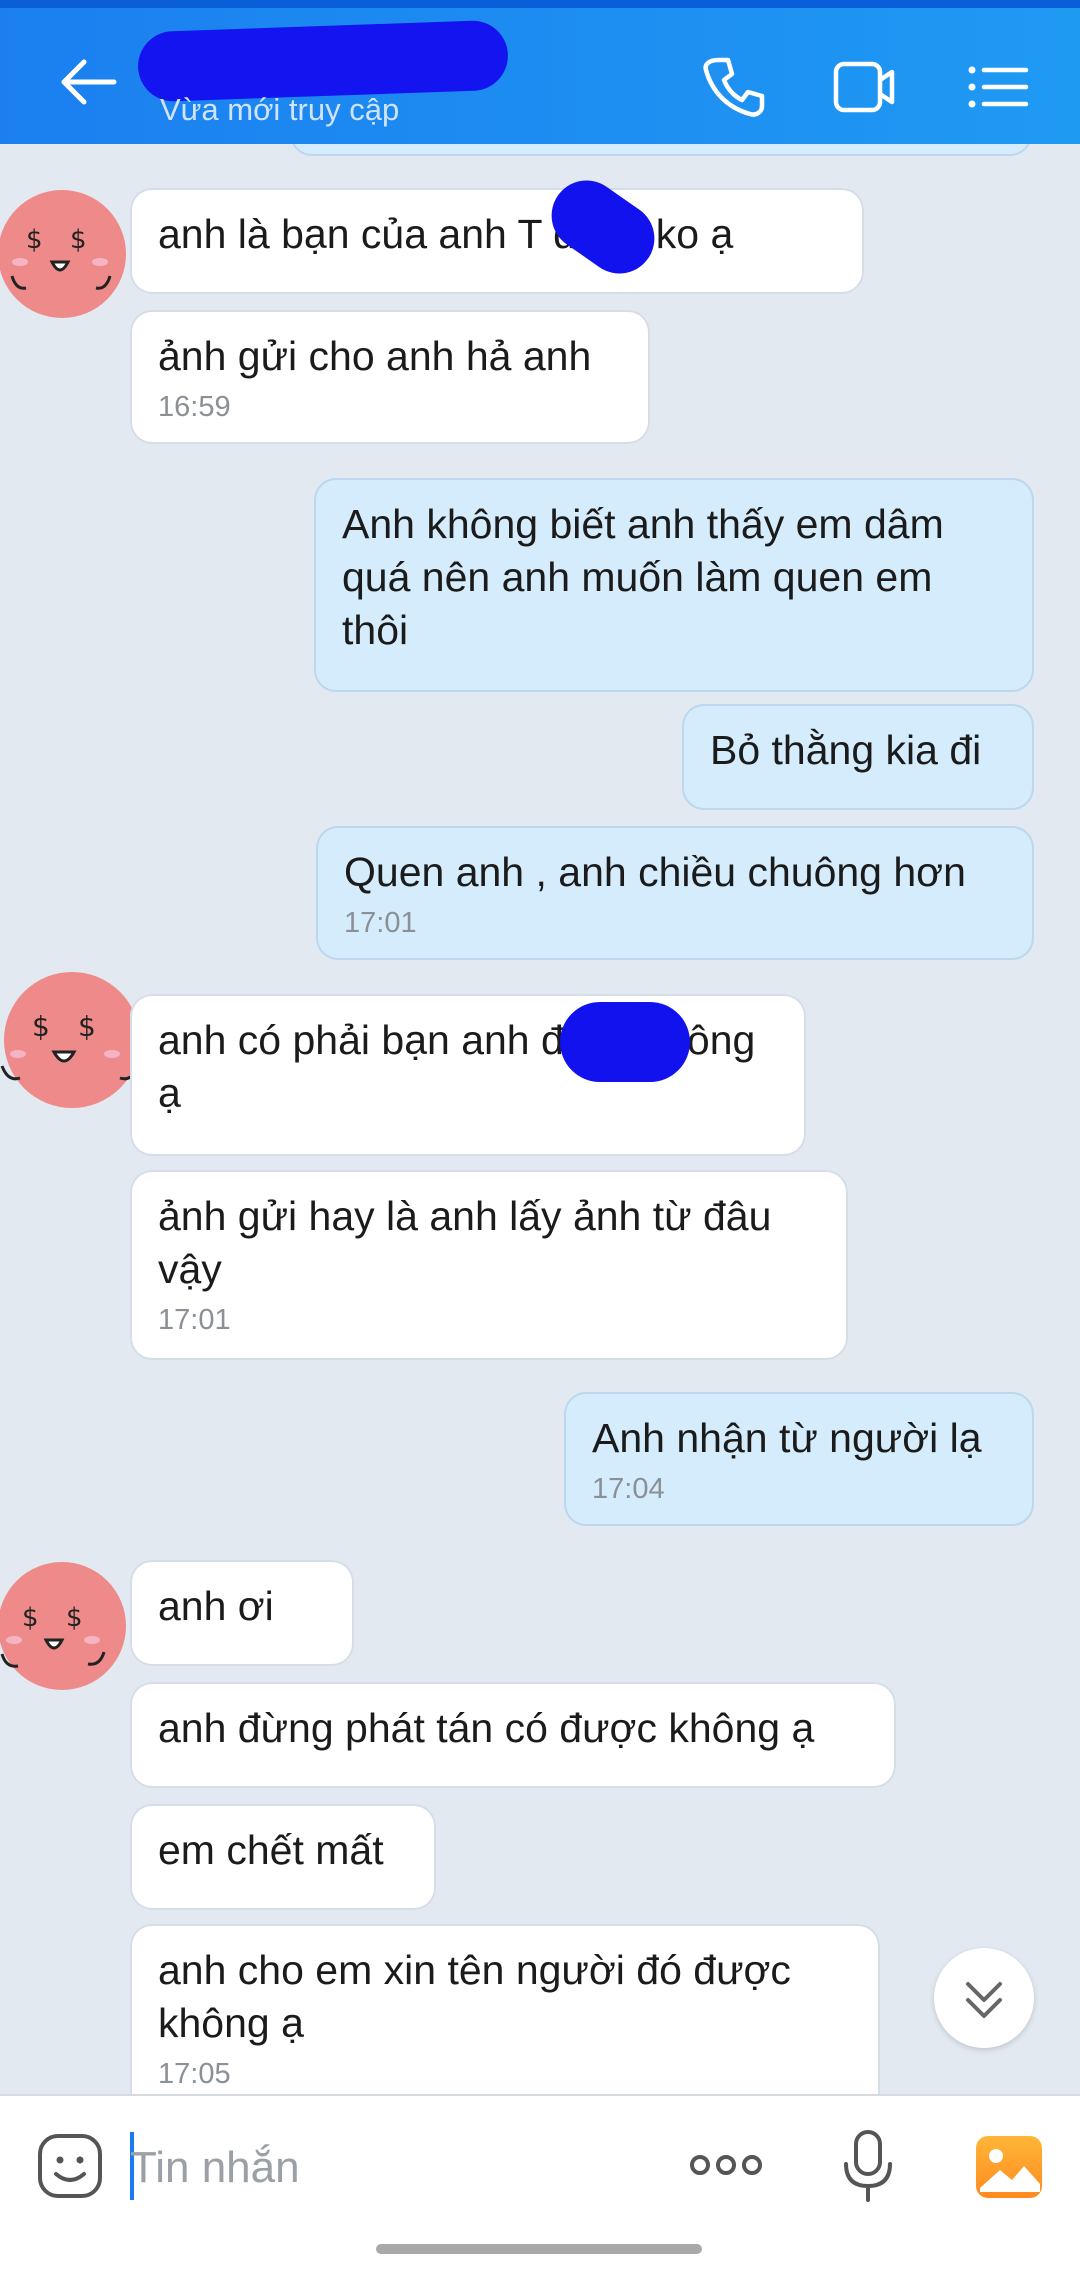  Describe the element at coordinates (628, 1489) in the screenshot. I see `message-time: 17:04` at that location.